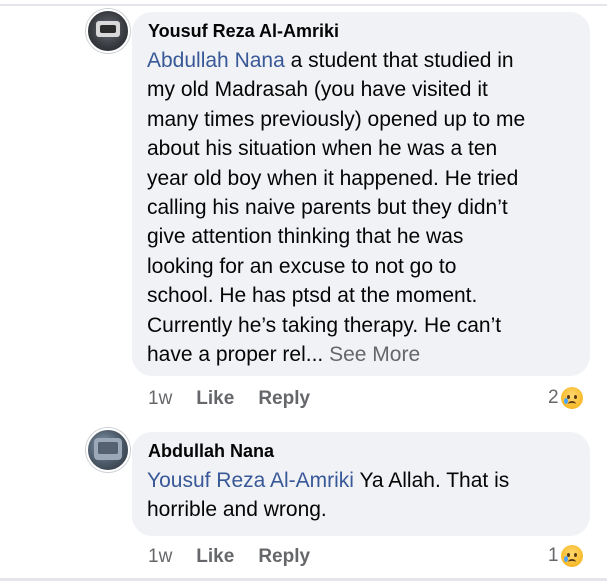 This screenshot has width=607, height=581. I want to click on divider-top, so click(303, 5).